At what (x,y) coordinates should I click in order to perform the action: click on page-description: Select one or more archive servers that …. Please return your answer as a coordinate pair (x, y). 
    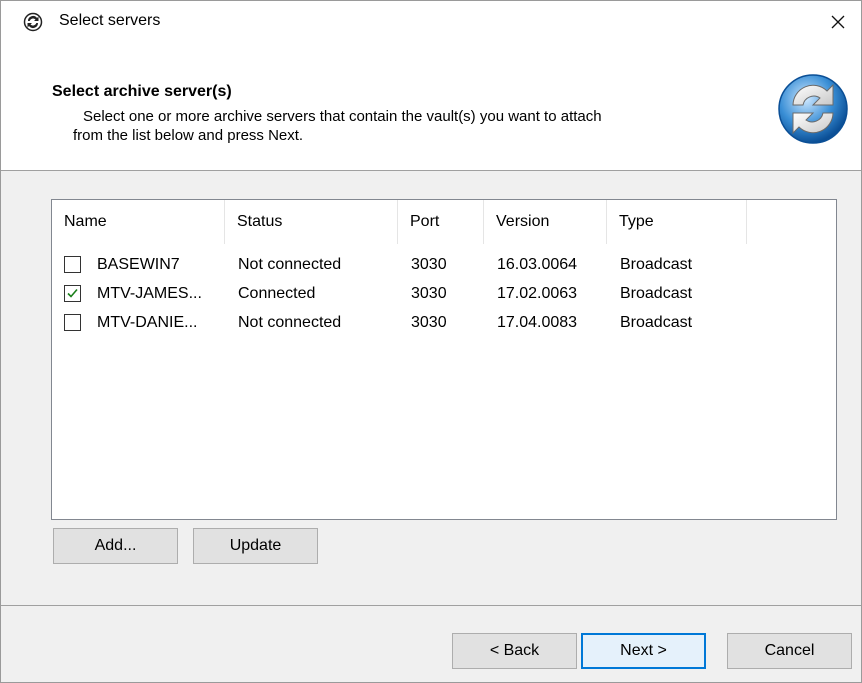
    Looking at the image, I should click on (418, 126).